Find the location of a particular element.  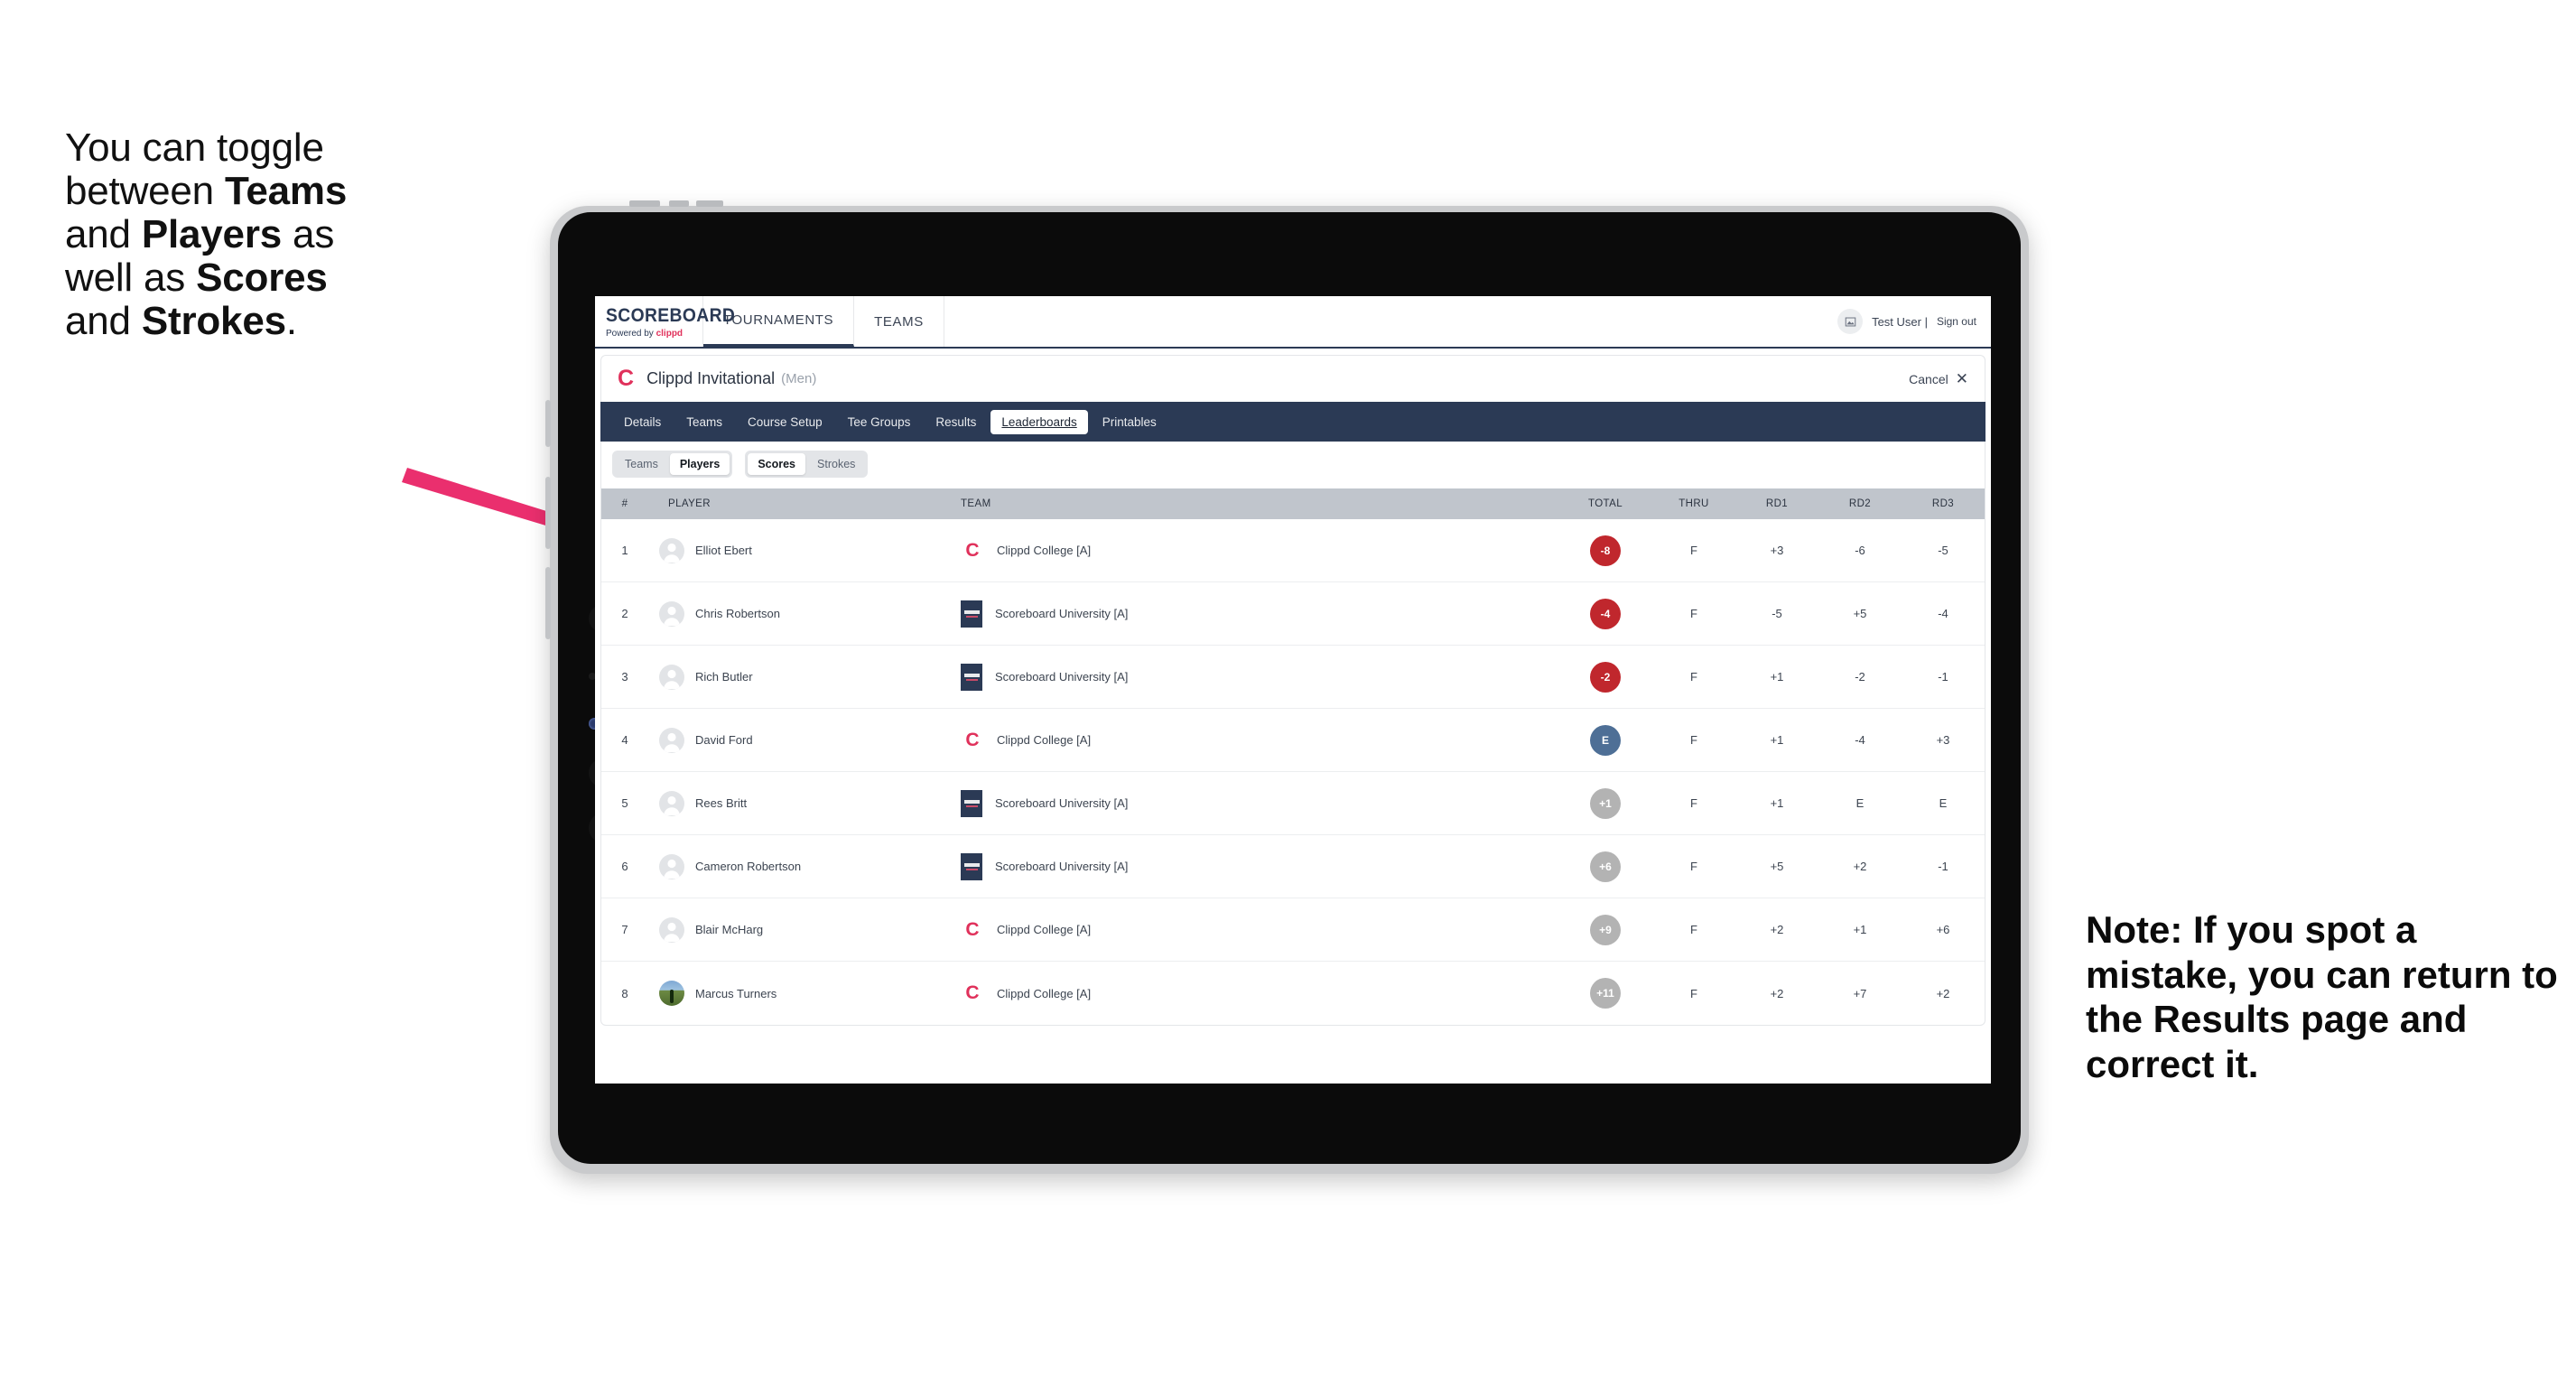

top-nav-teams: TEAMS is located at coordinates (899, 321).